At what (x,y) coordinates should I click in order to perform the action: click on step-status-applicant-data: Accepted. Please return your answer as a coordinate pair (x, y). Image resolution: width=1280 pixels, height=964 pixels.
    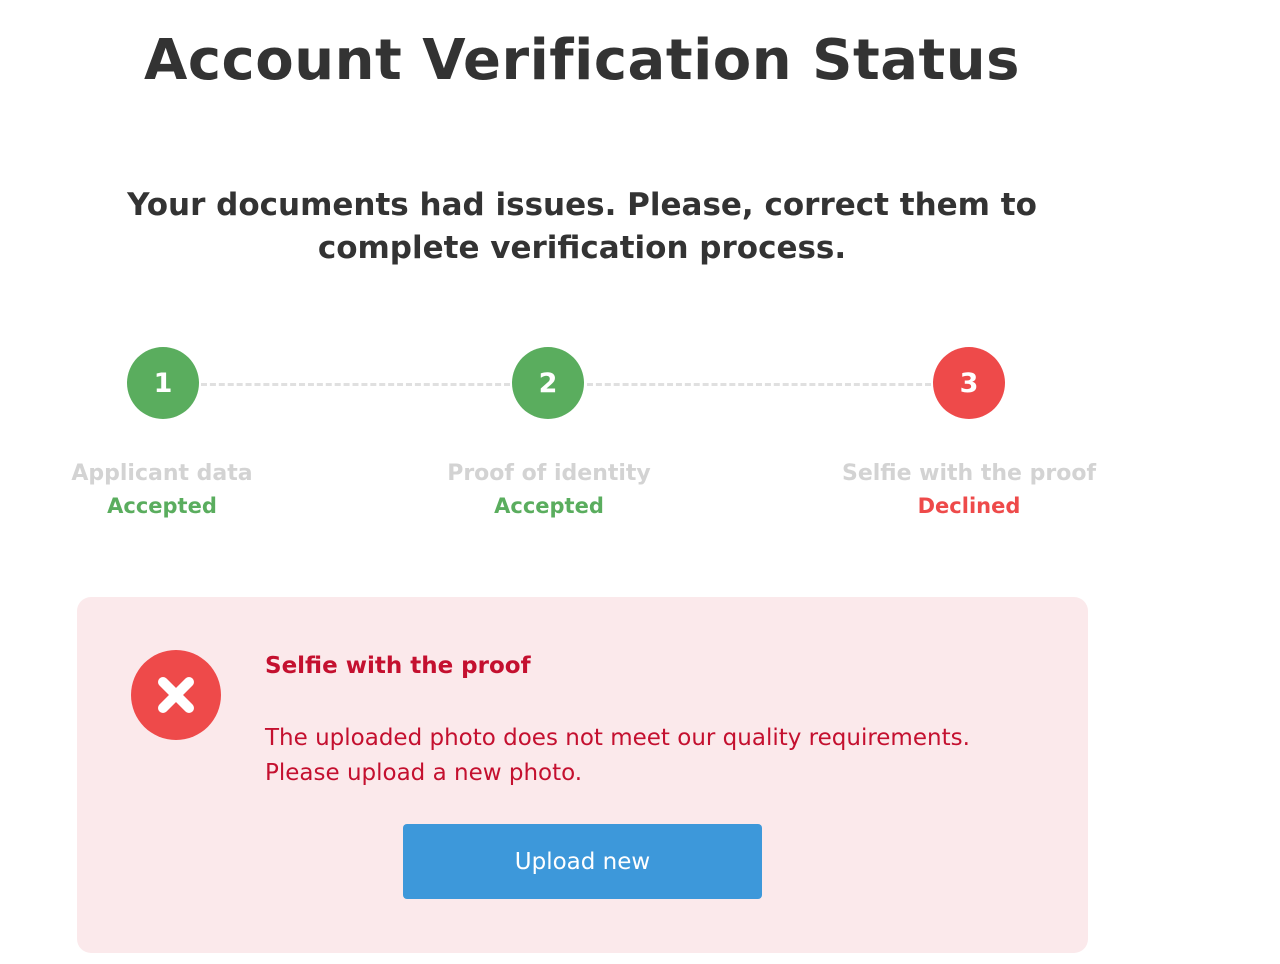
    Looking at the image, I should click on (162, 506).